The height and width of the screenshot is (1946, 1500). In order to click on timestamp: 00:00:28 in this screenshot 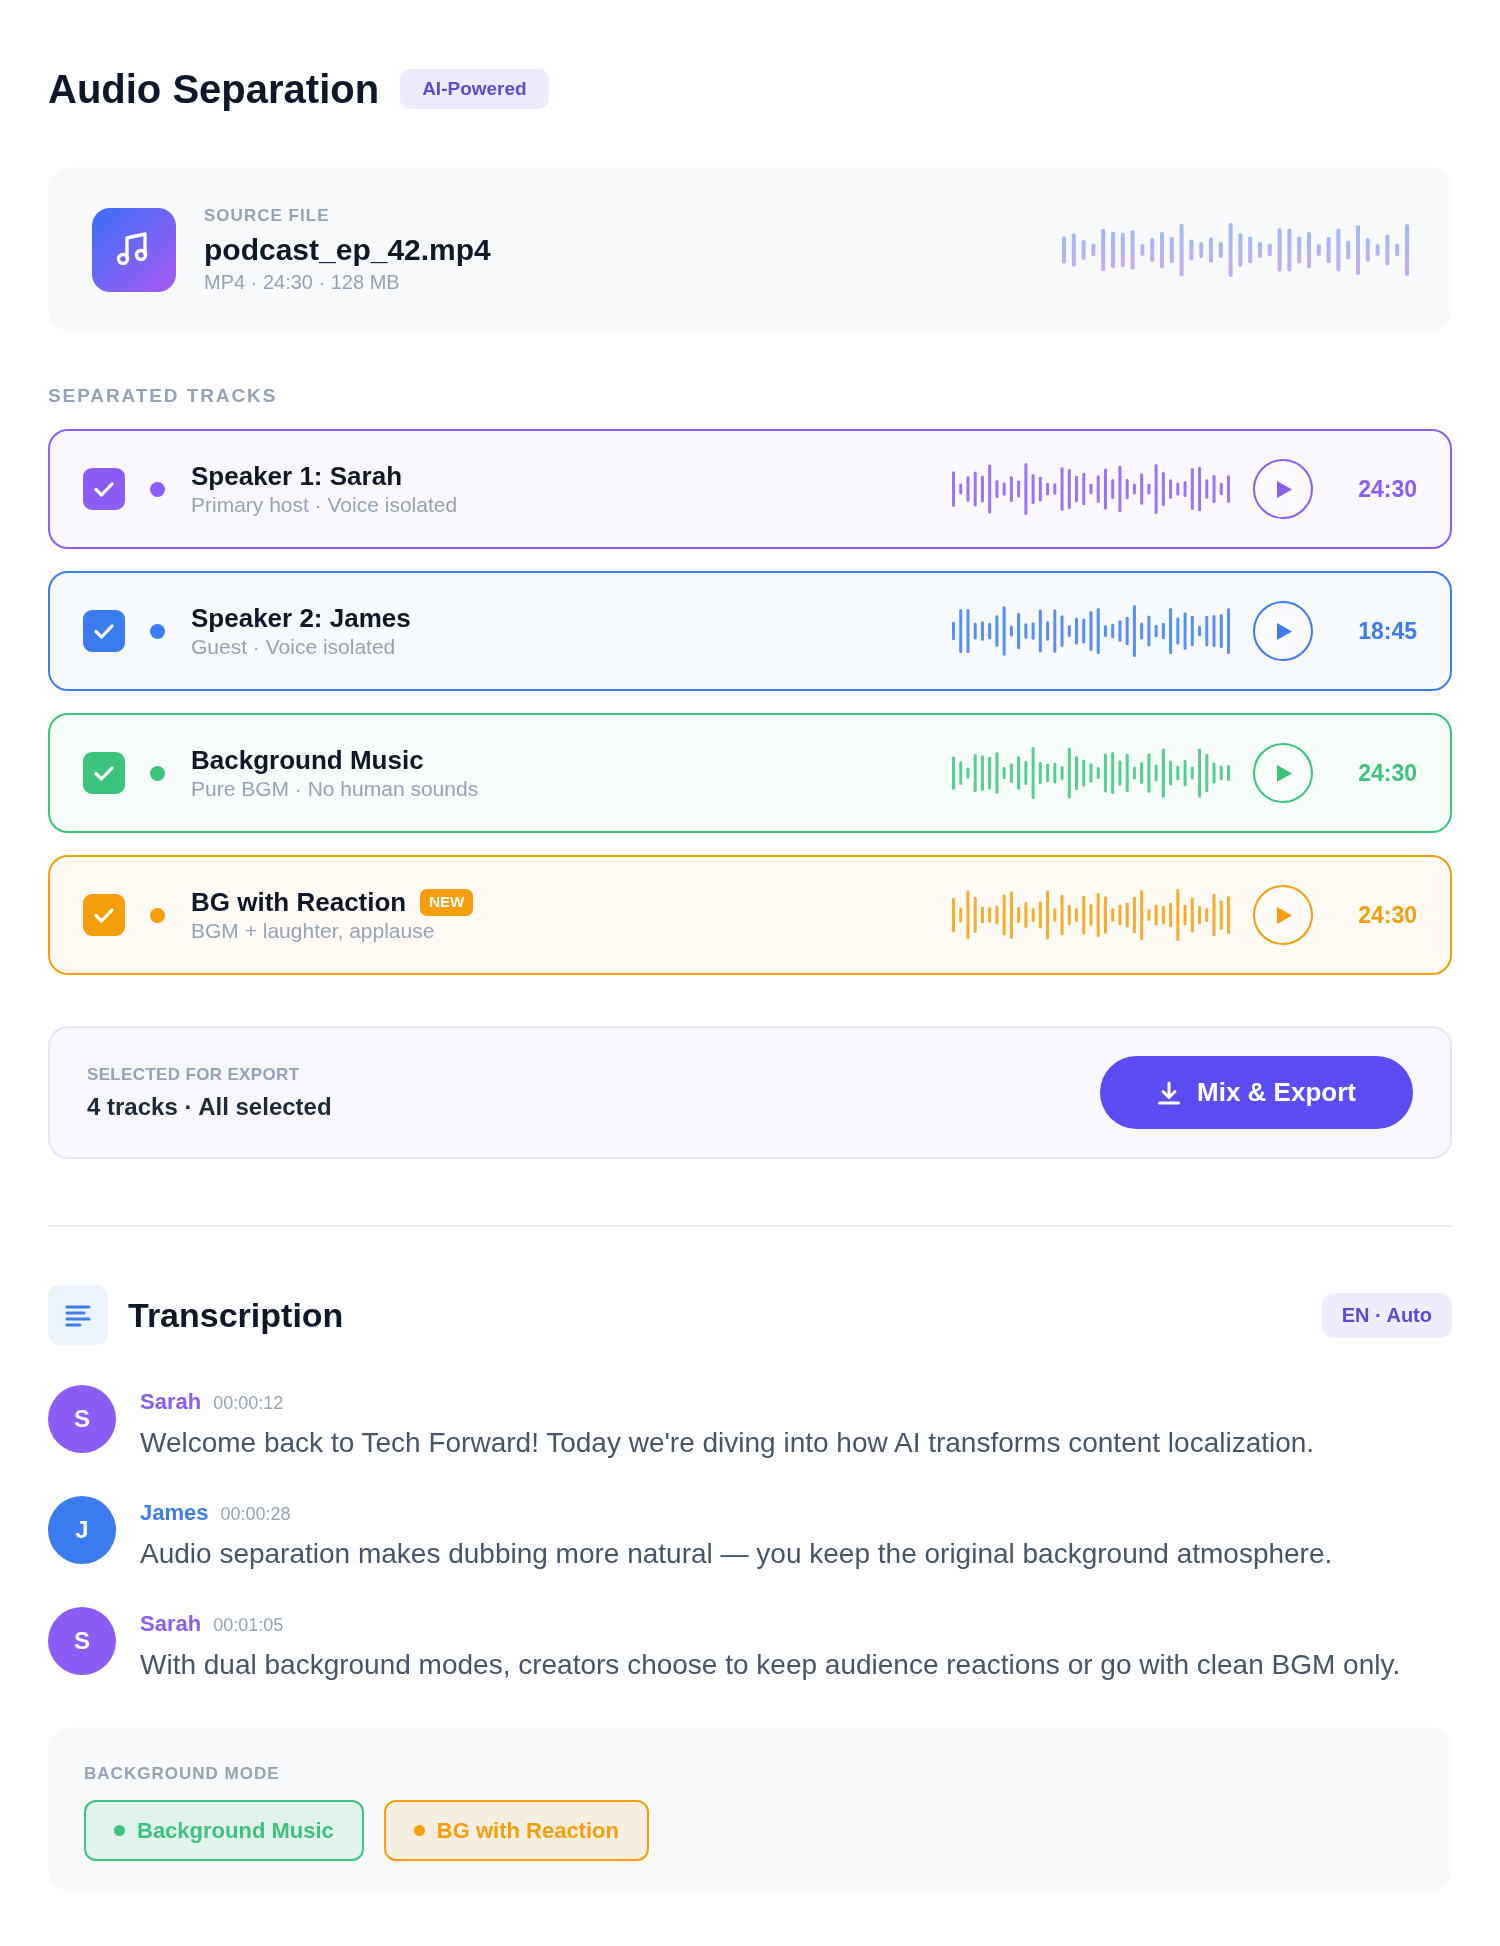, I will do `click(255, 1514)`.